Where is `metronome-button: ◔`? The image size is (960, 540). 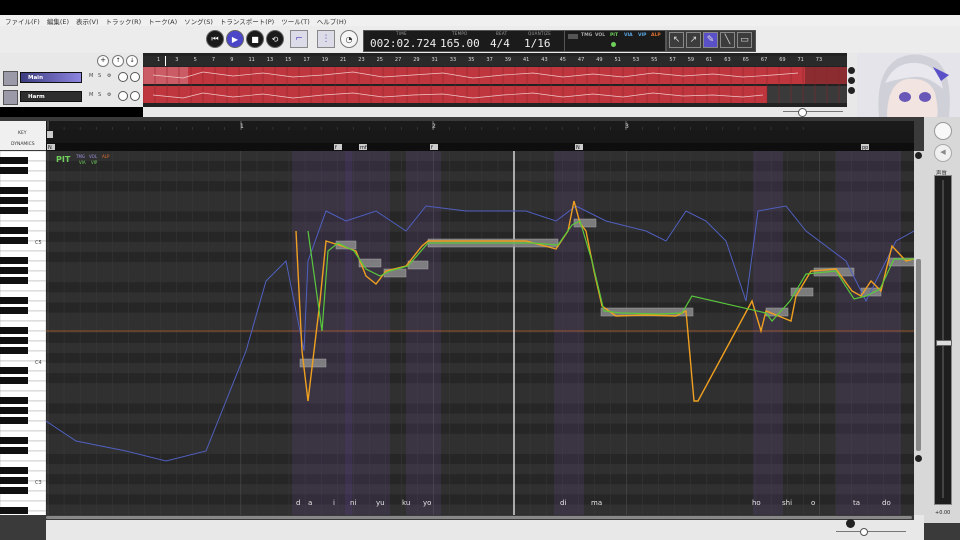
metronome-button: ◔ is located at coordinates (349, 39).